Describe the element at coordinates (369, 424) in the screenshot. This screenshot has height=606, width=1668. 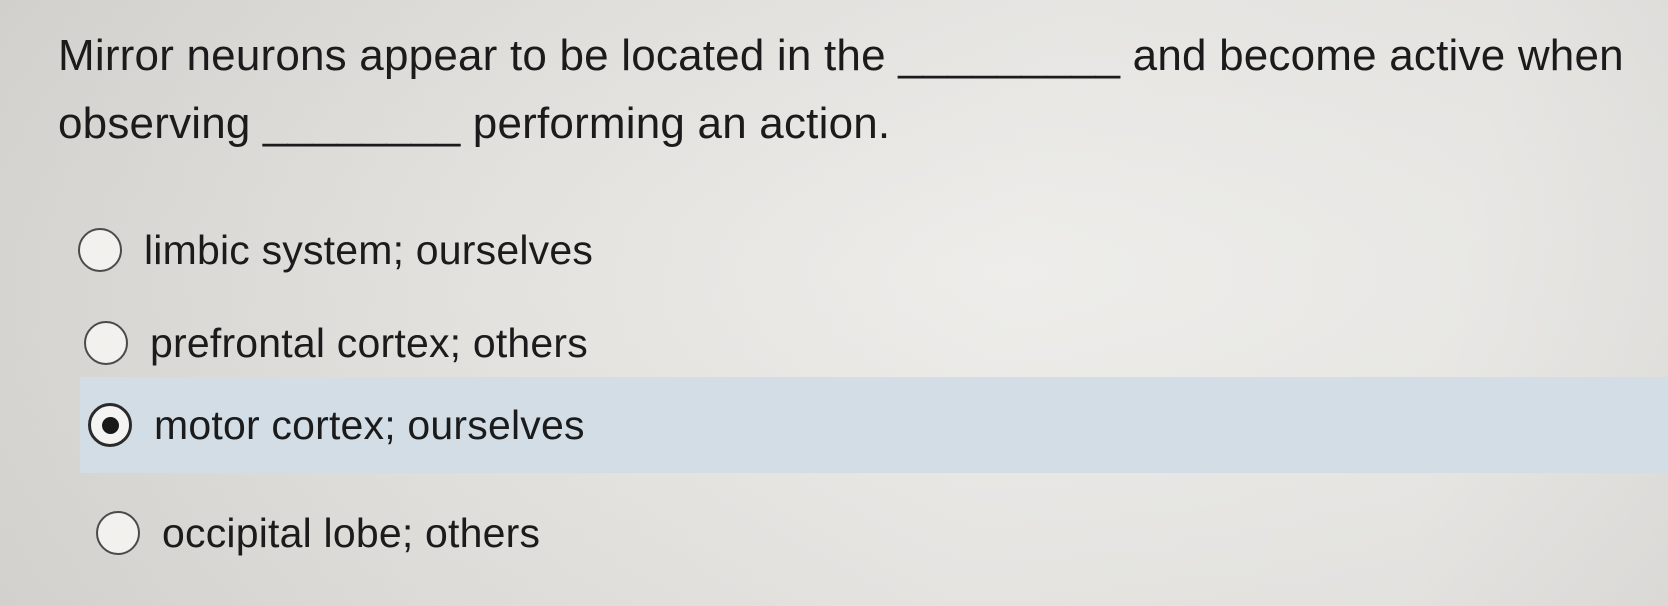
I see `option-label: motor cortex; ourselves` at that location.